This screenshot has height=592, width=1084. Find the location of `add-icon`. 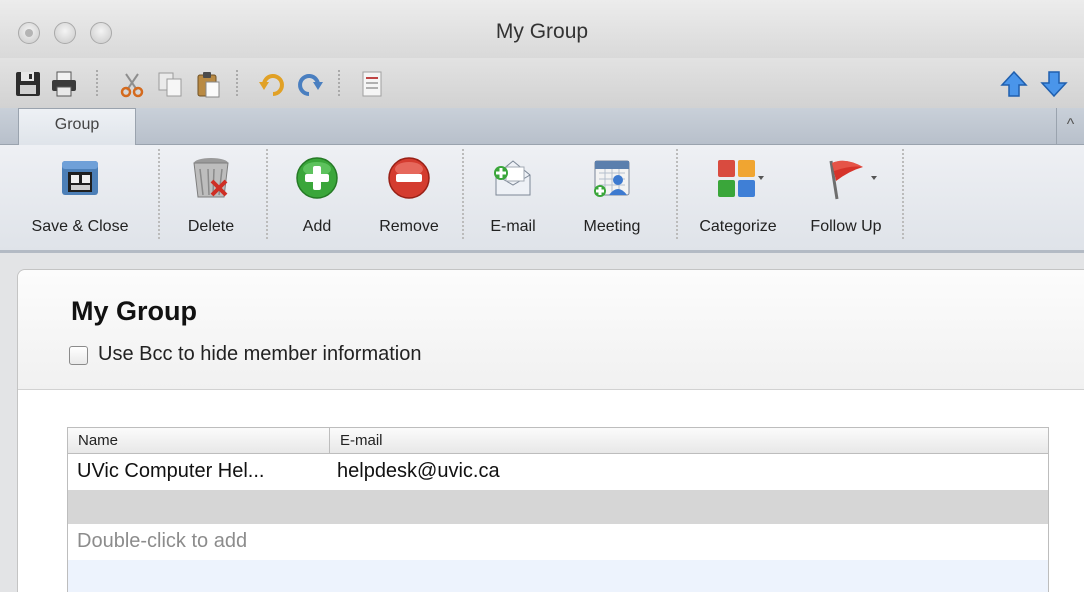

add-icon is located at coordinates (317, 178).